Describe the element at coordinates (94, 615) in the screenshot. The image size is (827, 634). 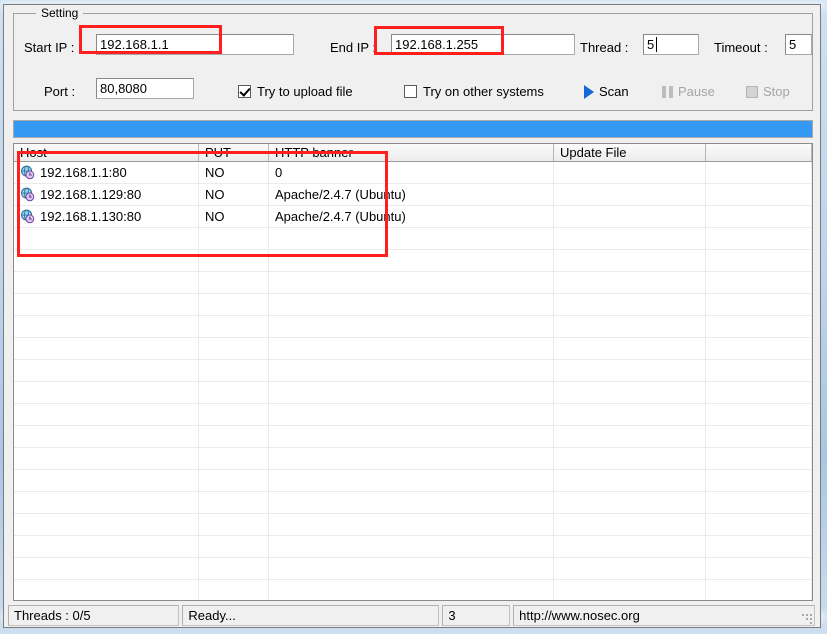
I see `status-pane-0: Threads : 0/5` at that location.